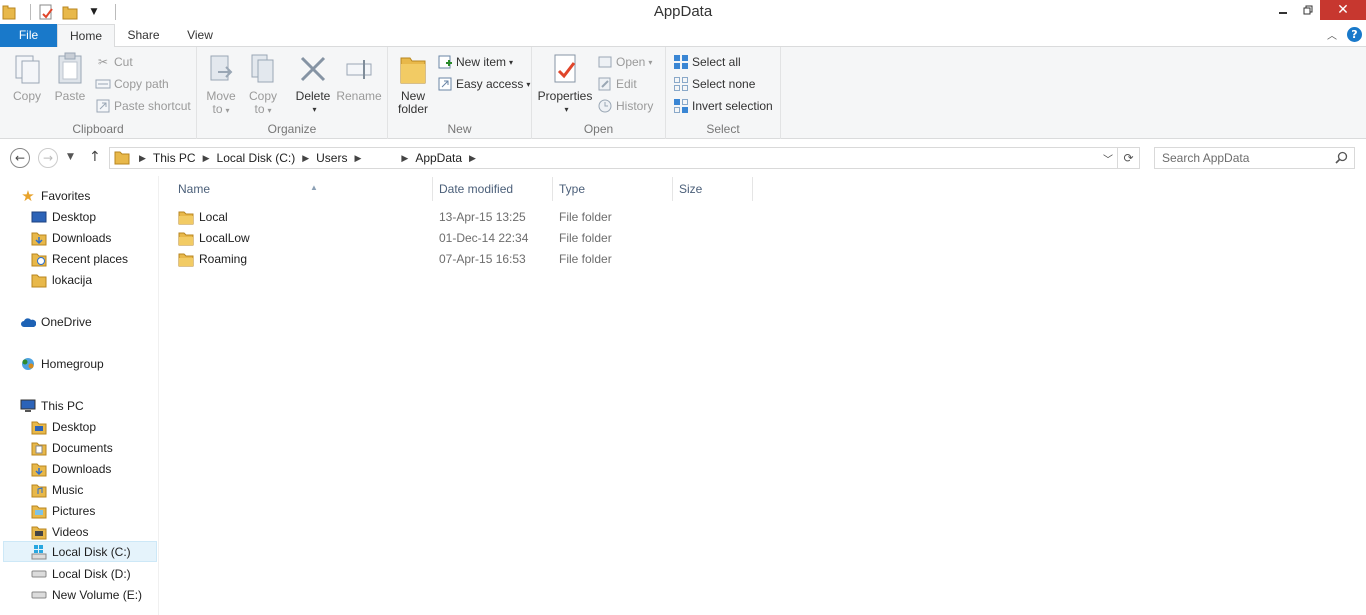  What do you see at coordinates (413, 83) in the screenshot?
I see `new-folder-button: New folder` at bounding box center [413, 83].